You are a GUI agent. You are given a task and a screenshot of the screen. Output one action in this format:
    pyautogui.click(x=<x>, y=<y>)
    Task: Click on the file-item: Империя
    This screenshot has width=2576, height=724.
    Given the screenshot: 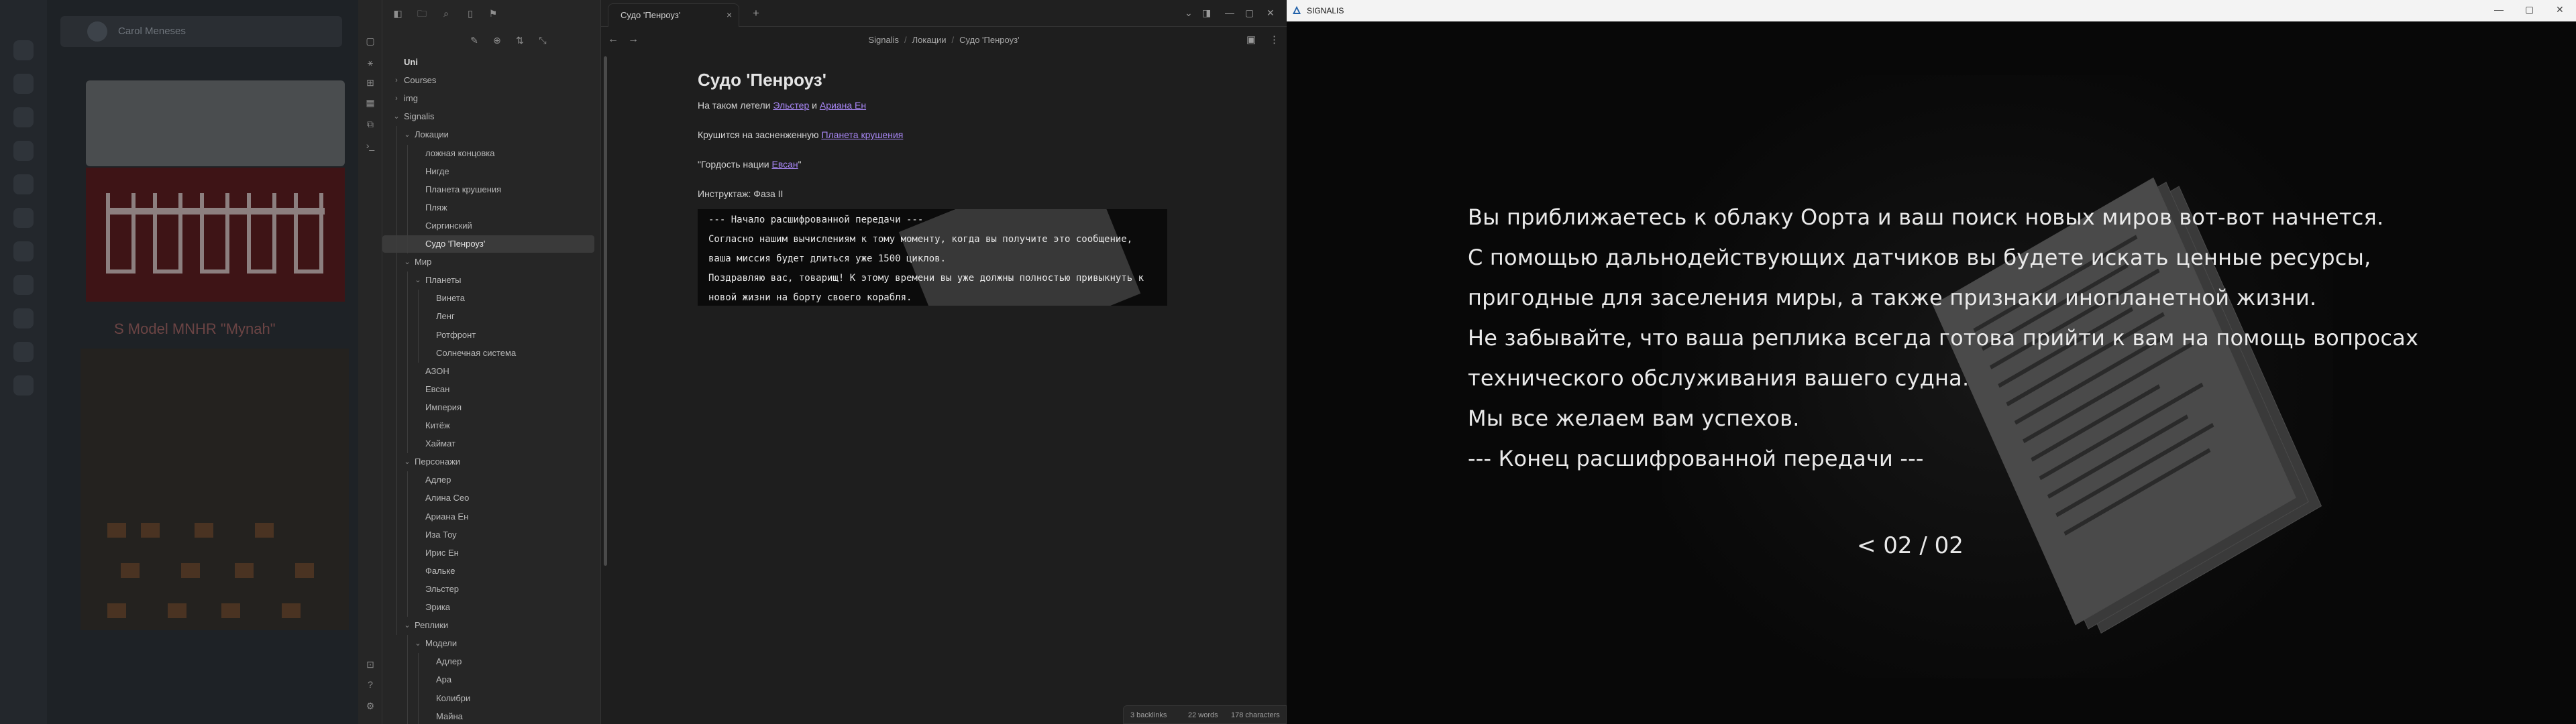 What is the action you would take?
    pyautogui.click(x=488, y=407)
    